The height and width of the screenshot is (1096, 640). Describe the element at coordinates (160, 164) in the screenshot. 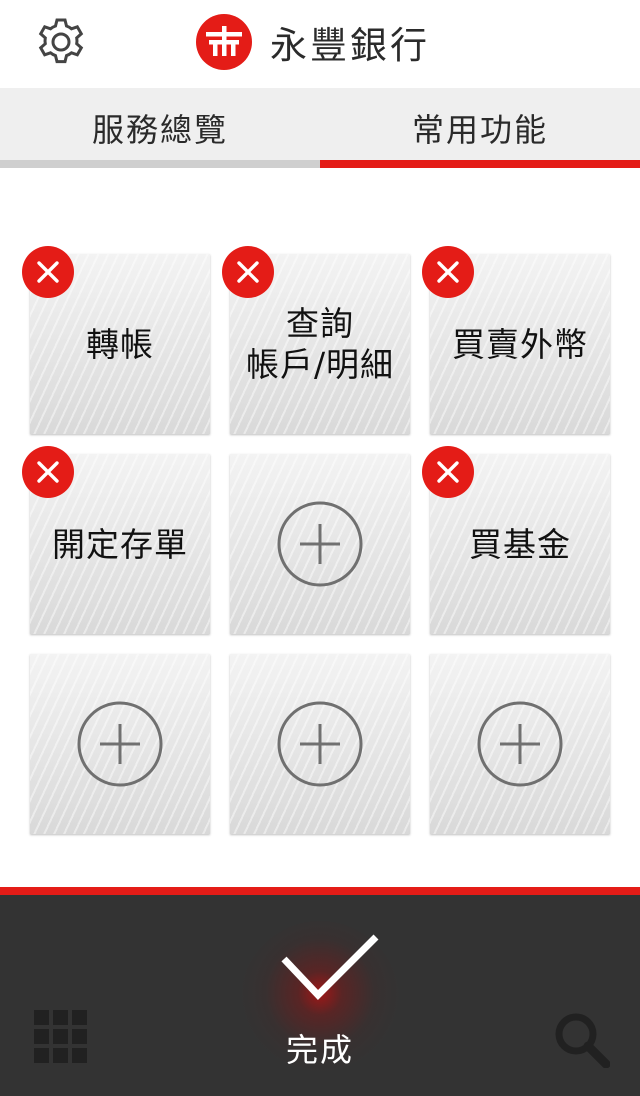

I see `tab-indicator` at that location.